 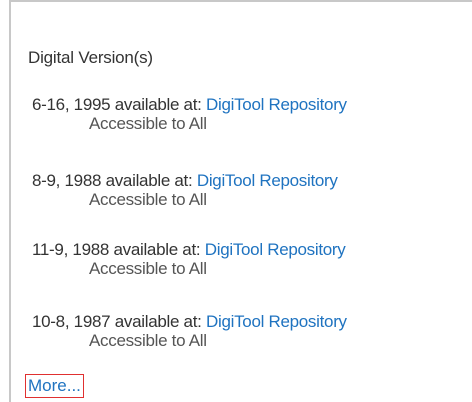 What do you see at coordinates (67, 180) in the screenshot?
I see `version-date: 8-9, 1988` at bounding box center [67, 180].